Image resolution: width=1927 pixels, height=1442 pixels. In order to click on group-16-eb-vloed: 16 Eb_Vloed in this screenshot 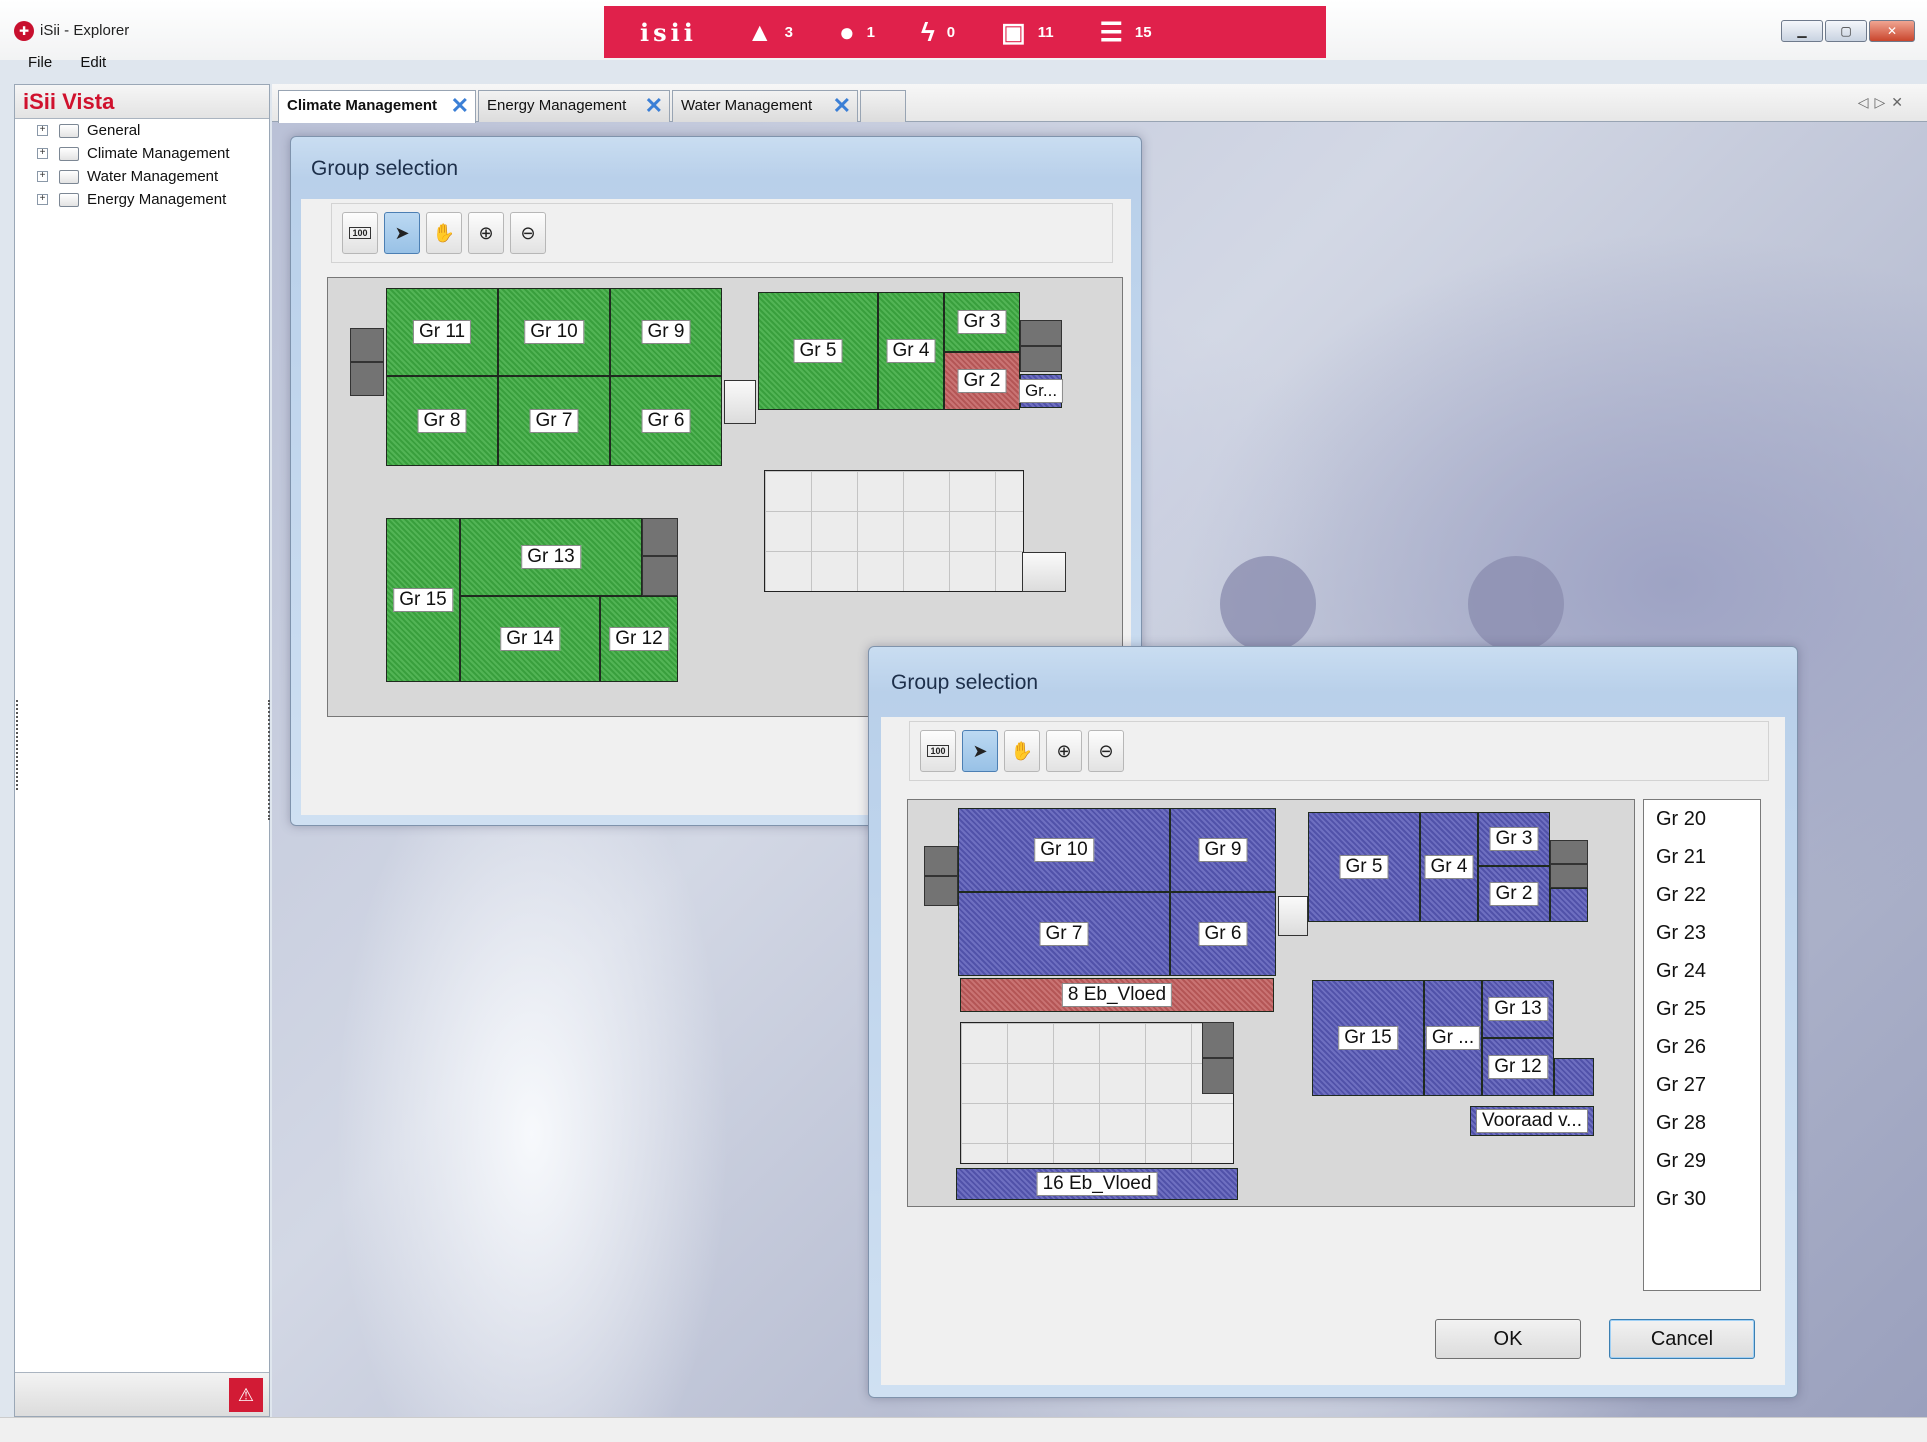, I will do `click(1097, 1184)`.